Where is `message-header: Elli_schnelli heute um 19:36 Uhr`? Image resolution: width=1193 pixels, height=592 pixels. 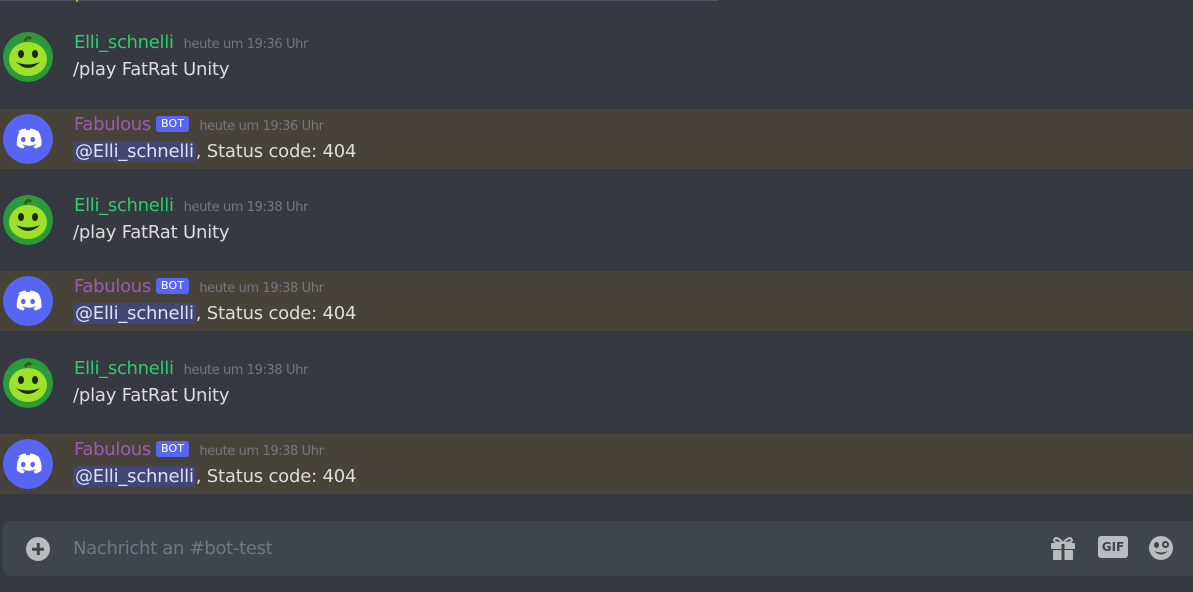
message-header: Elli_schnelli heute um 19:36 Uhr is located at coordinates (191, 42).